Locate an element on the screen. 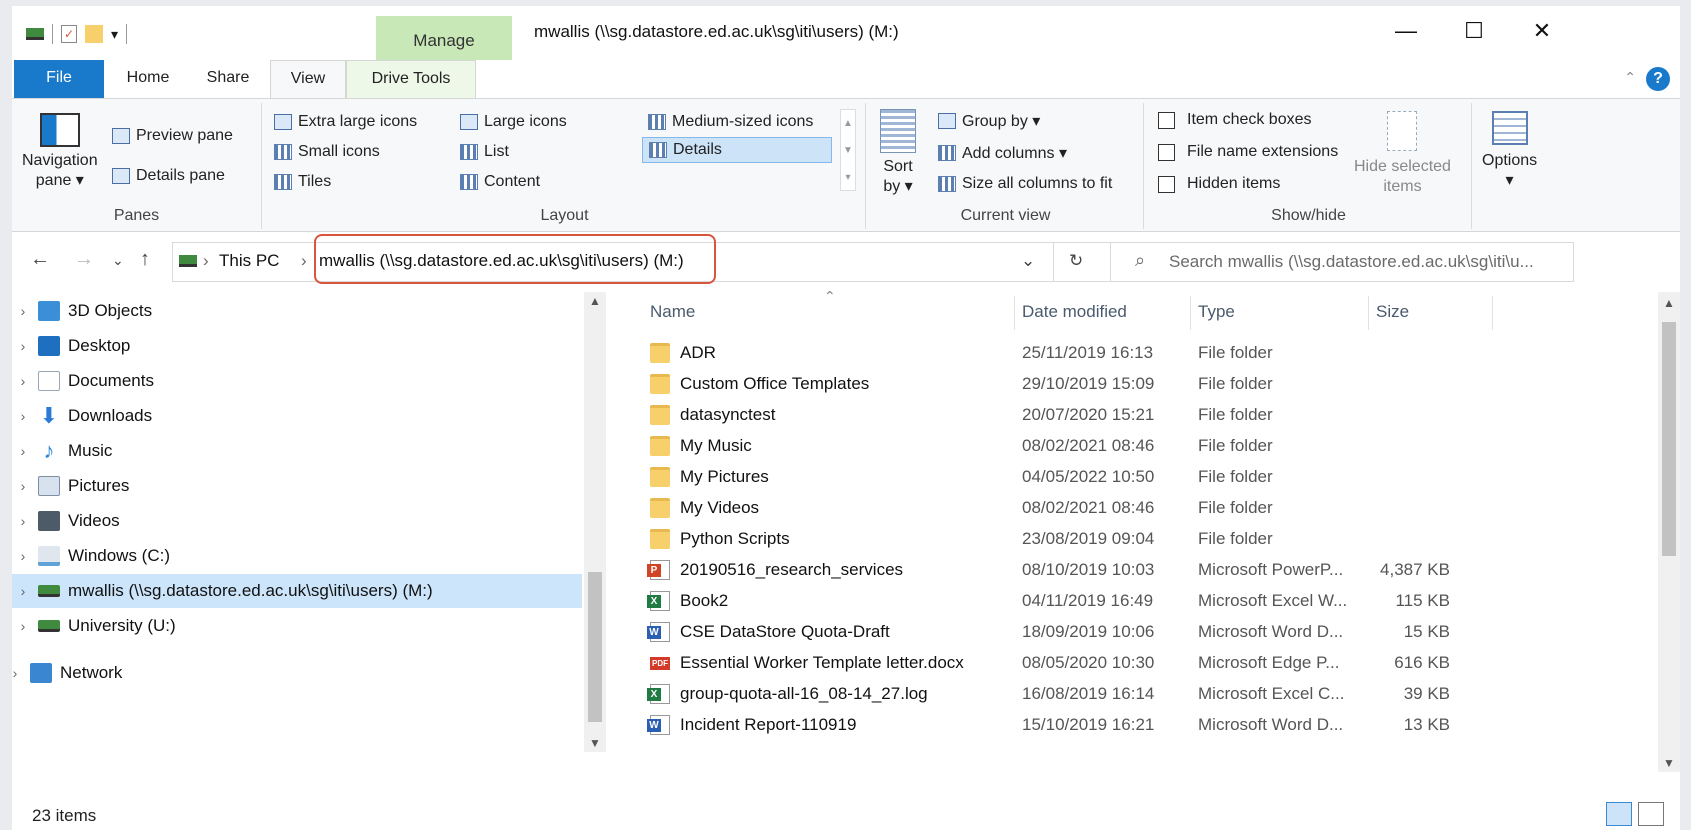  file-row: My Pictures 04/05/2022 10:50 File folder is located at coordinates (1129, 477).